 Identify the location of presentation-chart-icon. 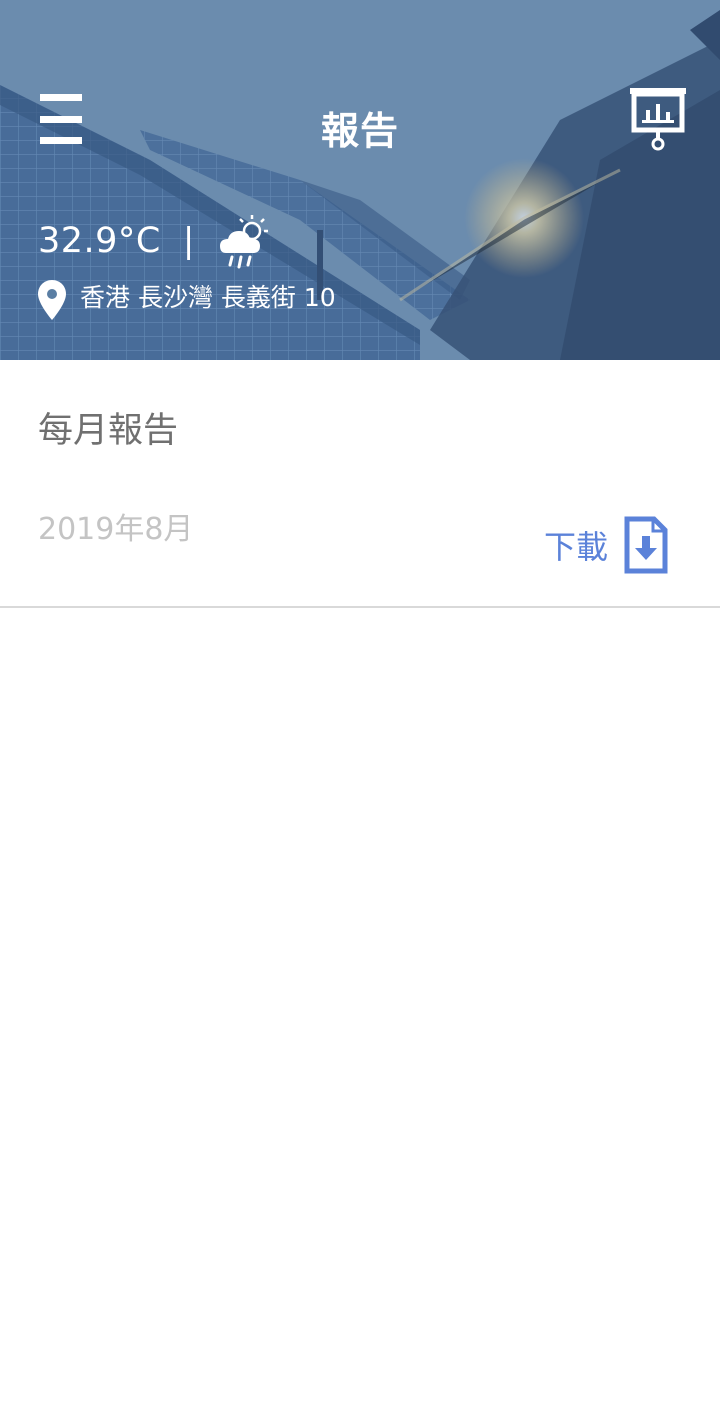
(658, 119).